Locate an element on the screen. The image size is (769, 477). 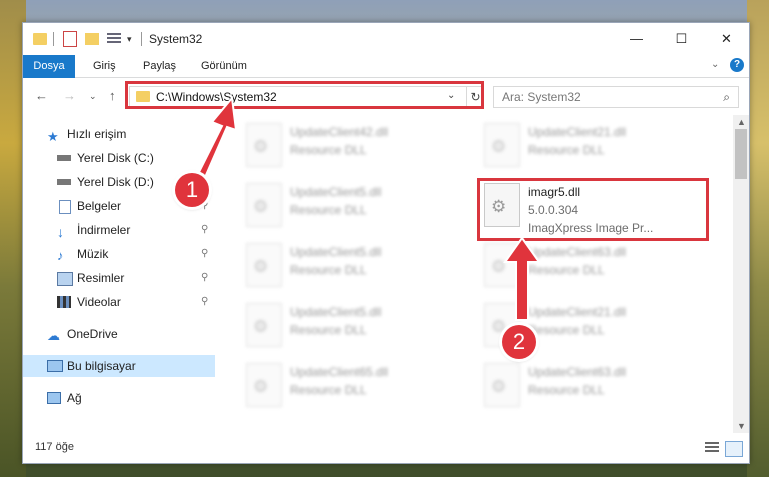
new-folder-icon is located at coordinates (92, 39).